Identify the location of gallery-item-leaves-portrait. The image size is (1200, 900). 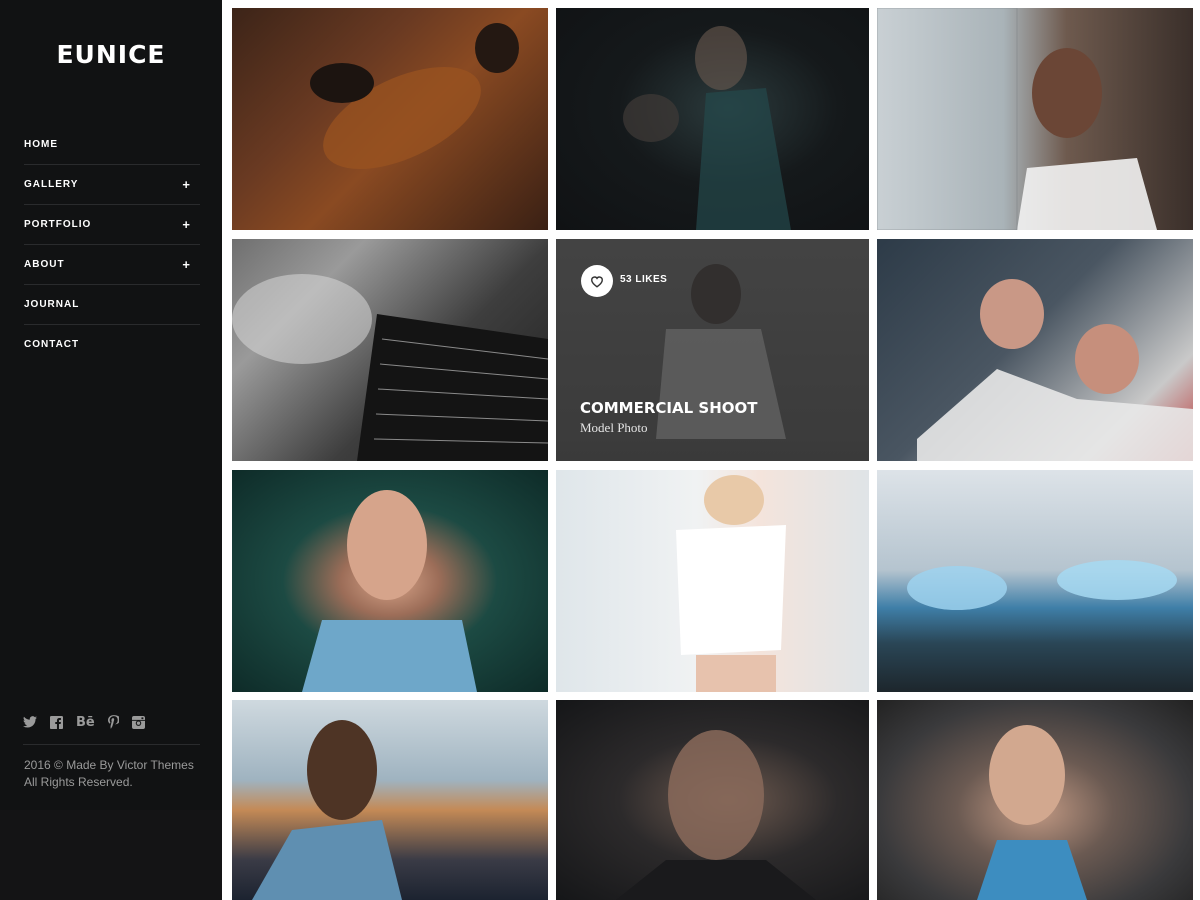
(390, 581).